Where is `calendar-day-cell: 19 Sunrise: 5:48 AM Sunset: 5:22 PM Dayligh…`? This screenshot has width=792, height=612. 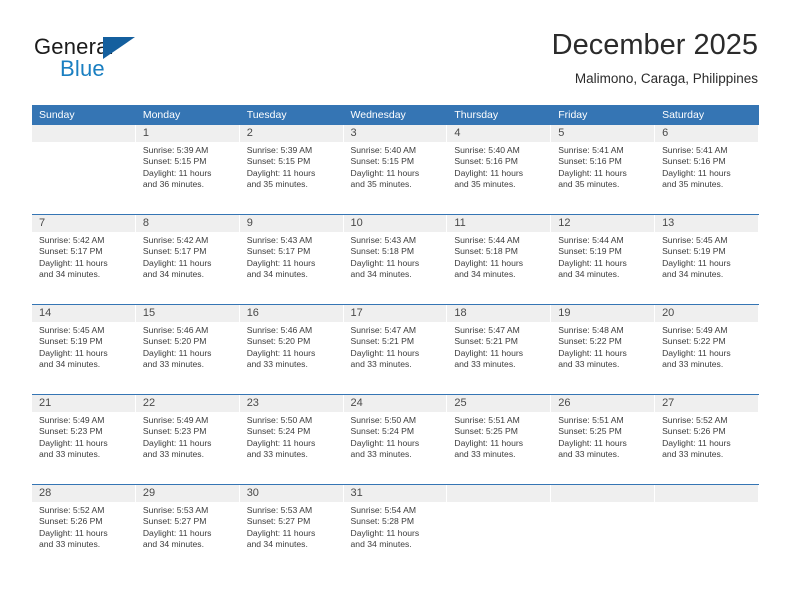 calendar-day-cell: 19 Sunrise: 5:48 AM Sunset: 5:22 PM Dayligh… is located at coordinates (603, 349).